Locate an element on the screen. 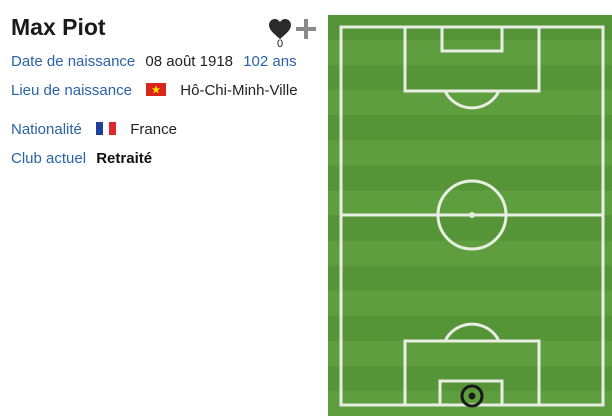  age-link: 102 ans is located at coordinates (269, 61).